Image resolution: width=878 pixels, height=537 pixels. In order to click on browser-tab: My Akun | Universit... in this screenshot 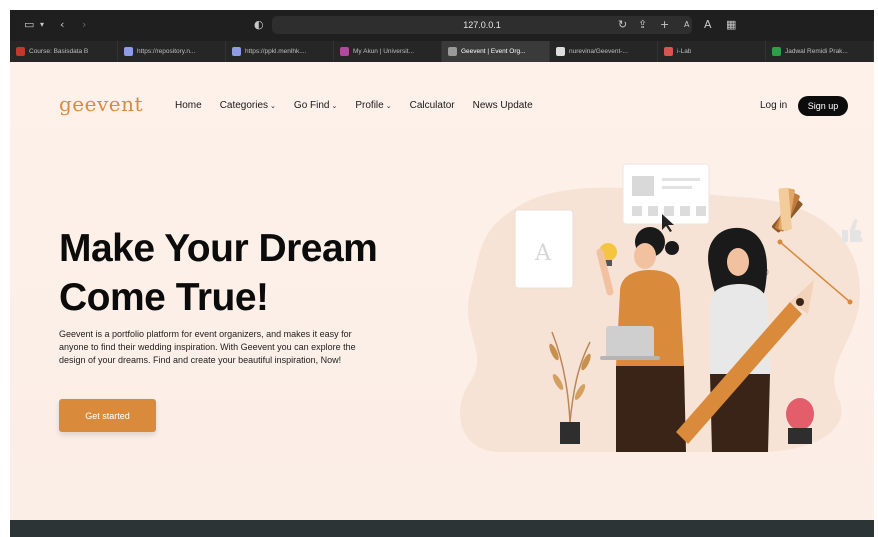, I will do `click(388, 51)`.